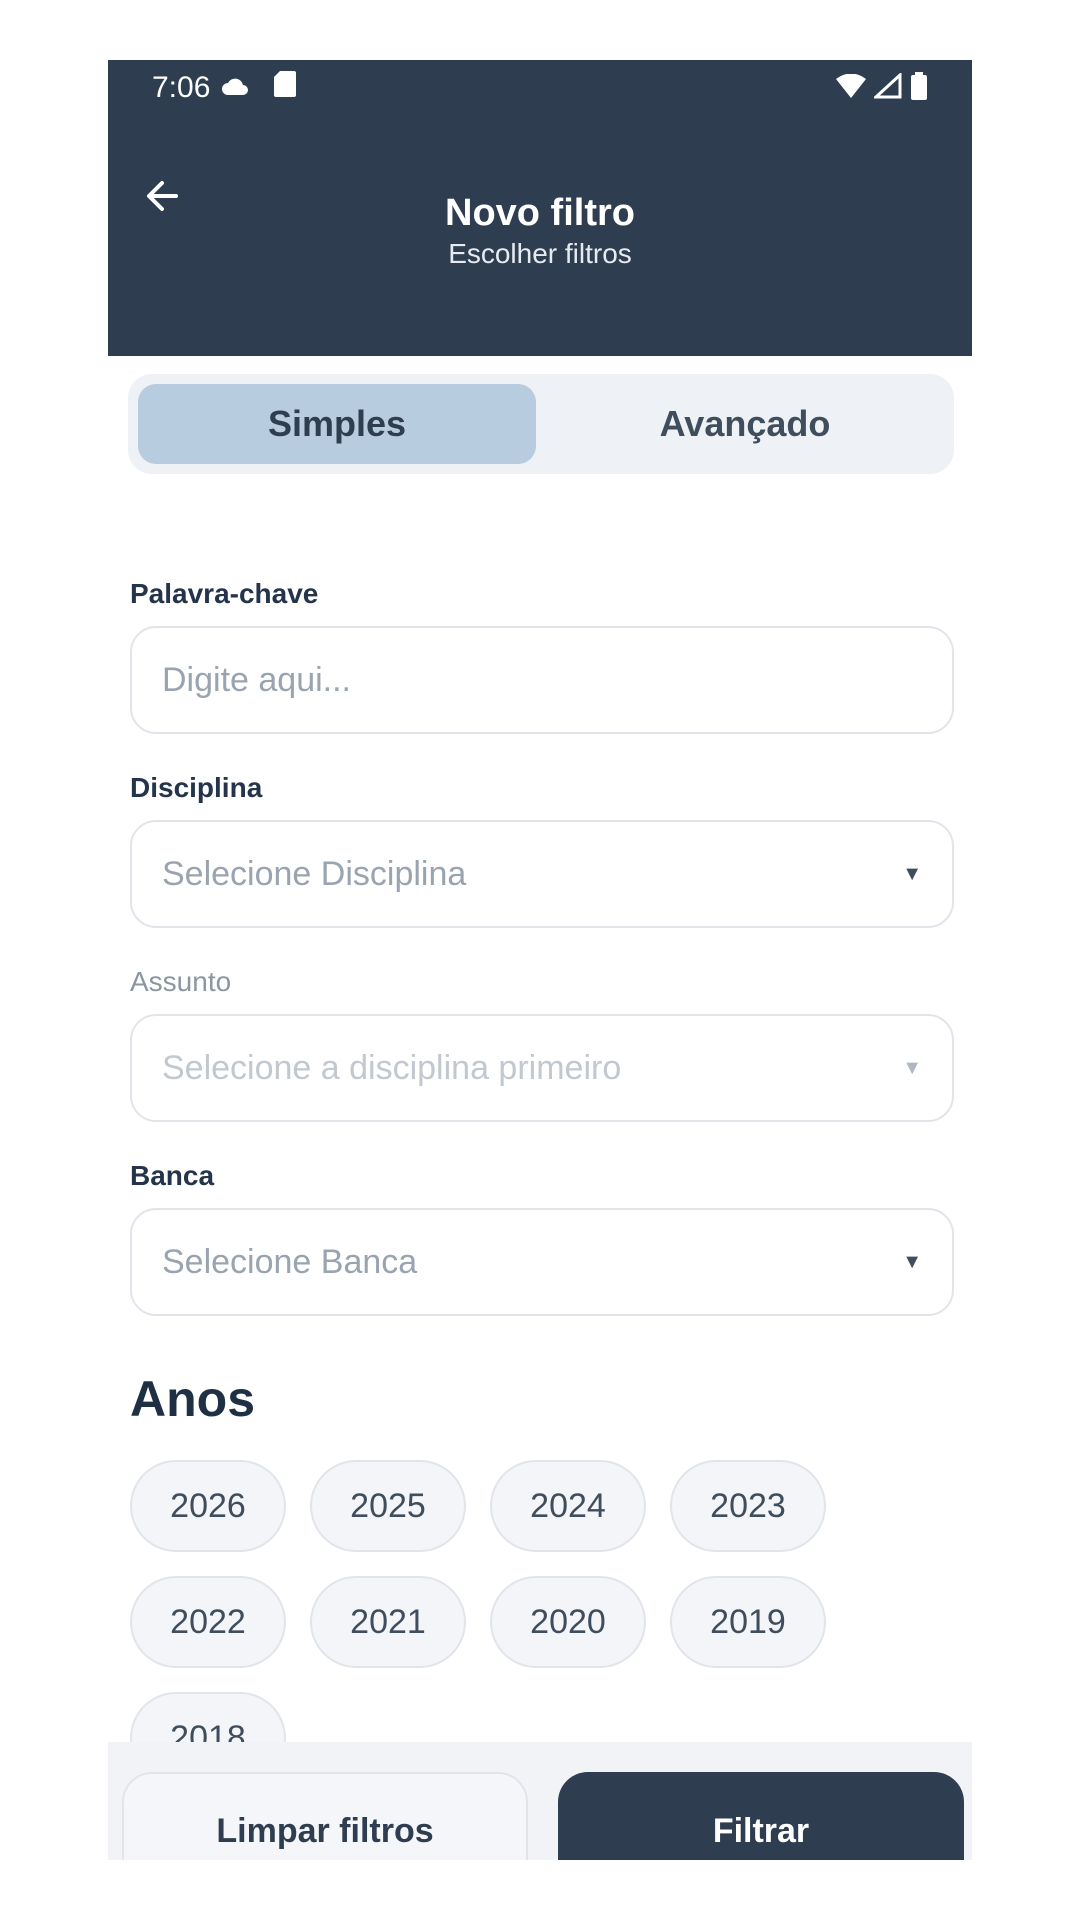 The image size is (1080, 1920). I want to click on cloud-icon, so click(235, 88).